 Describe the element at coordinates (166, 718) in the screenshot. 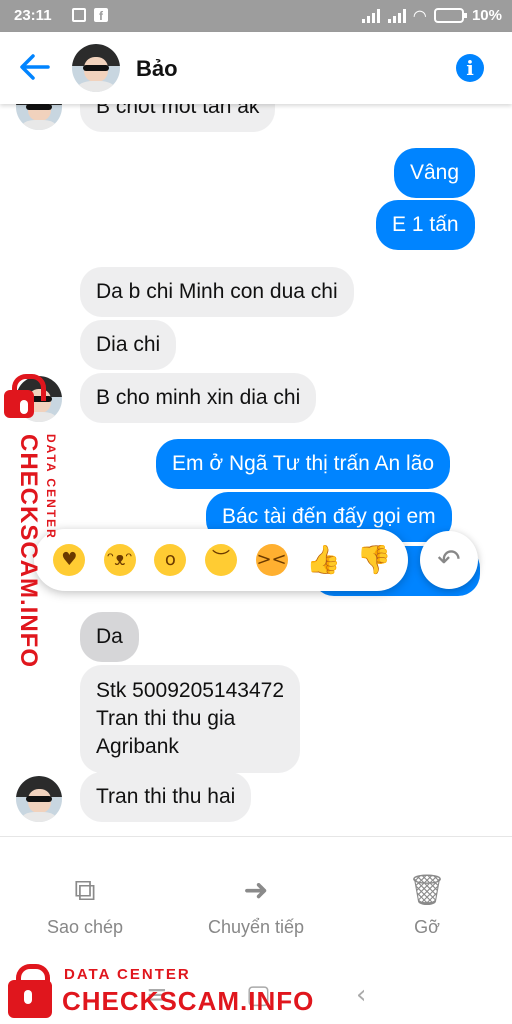

I see `message-line: Tran thi thu gia` at that location.